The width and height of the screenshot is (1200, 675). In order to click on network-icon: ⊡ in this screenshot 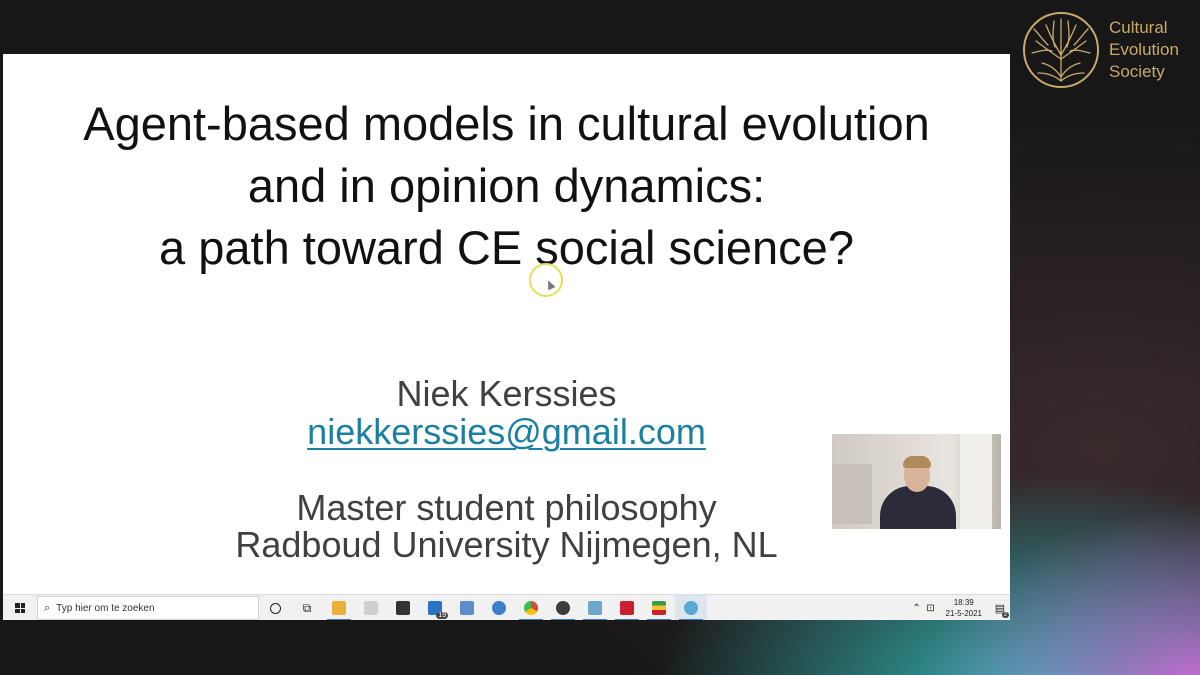, I will do `click(931, 608)`.